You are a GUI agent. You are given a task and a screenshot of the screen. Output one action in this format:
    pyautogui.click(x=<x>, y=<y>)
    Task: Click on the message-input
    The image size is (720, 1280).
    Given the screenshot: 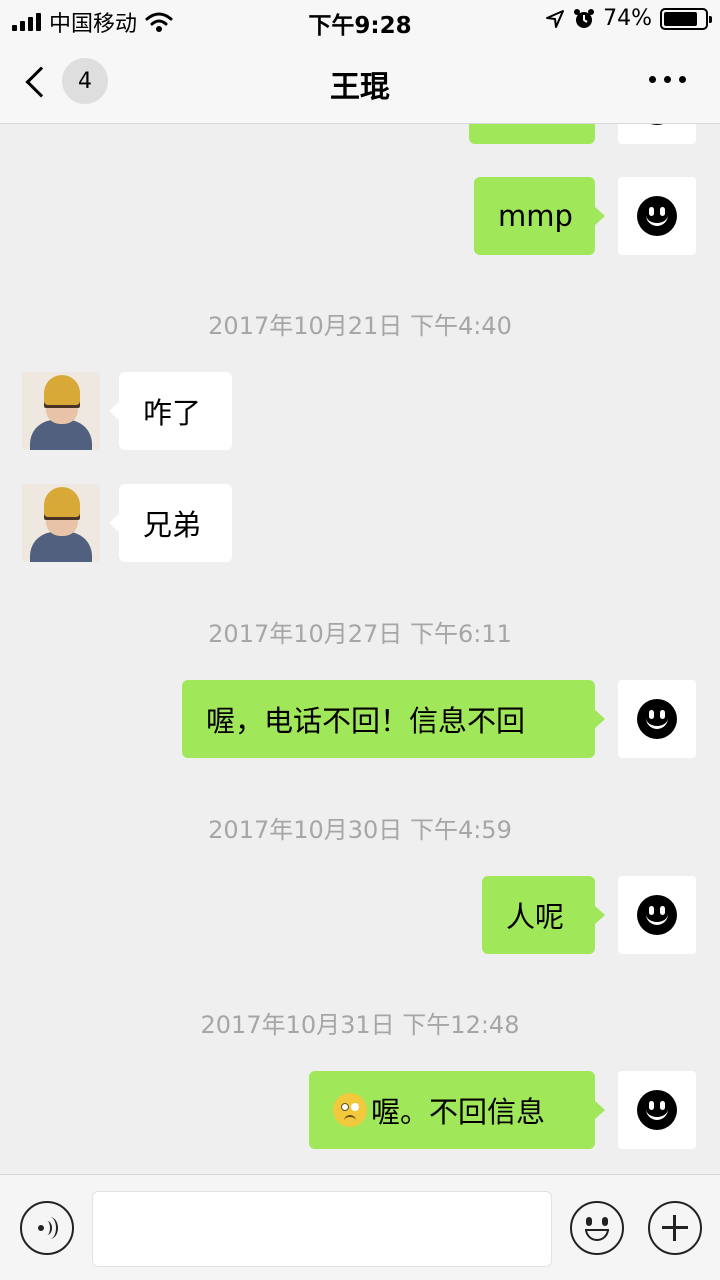 What is the action you would take?
    pyautogui.click(x=322, y=1229)
    